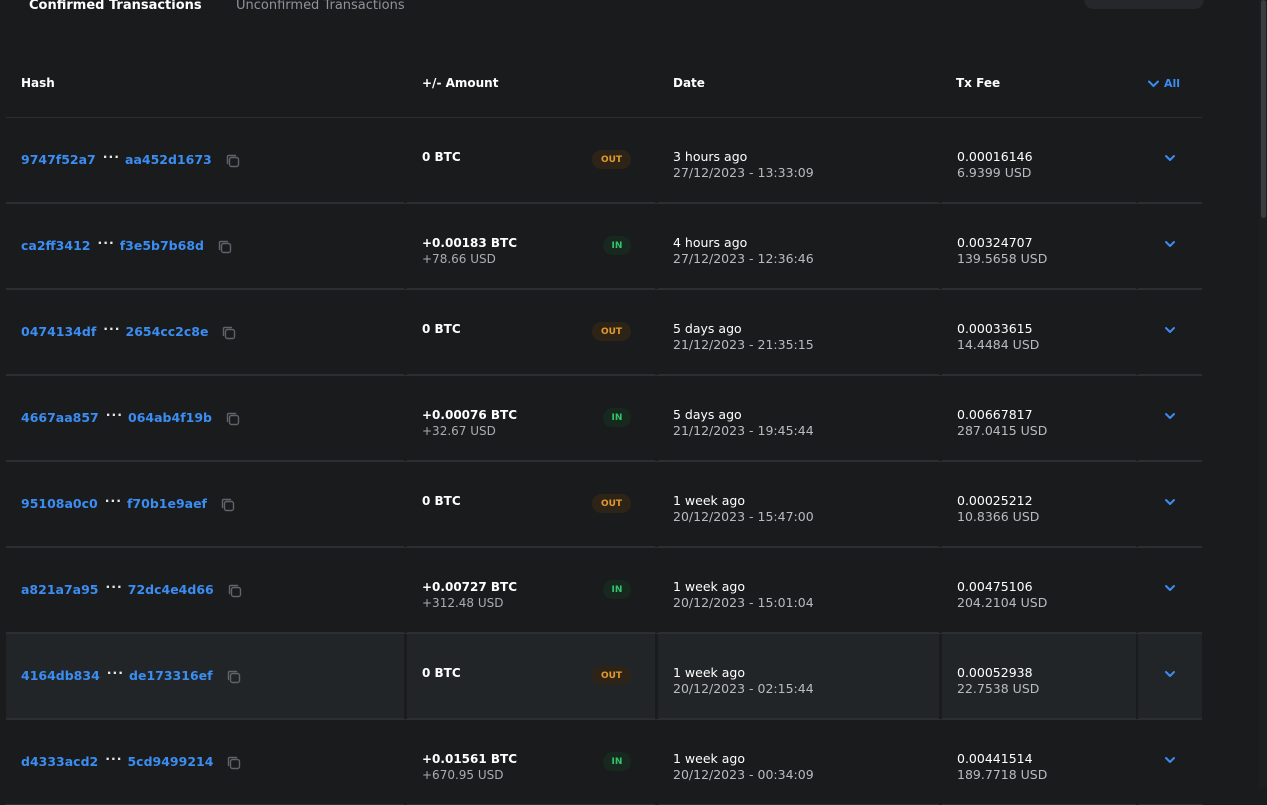 This screenshot has height=805, width=1267. Describe the element at coordinates (441, 501) in the screenshot. I see `amount-btc: 0 BTC` at that location.